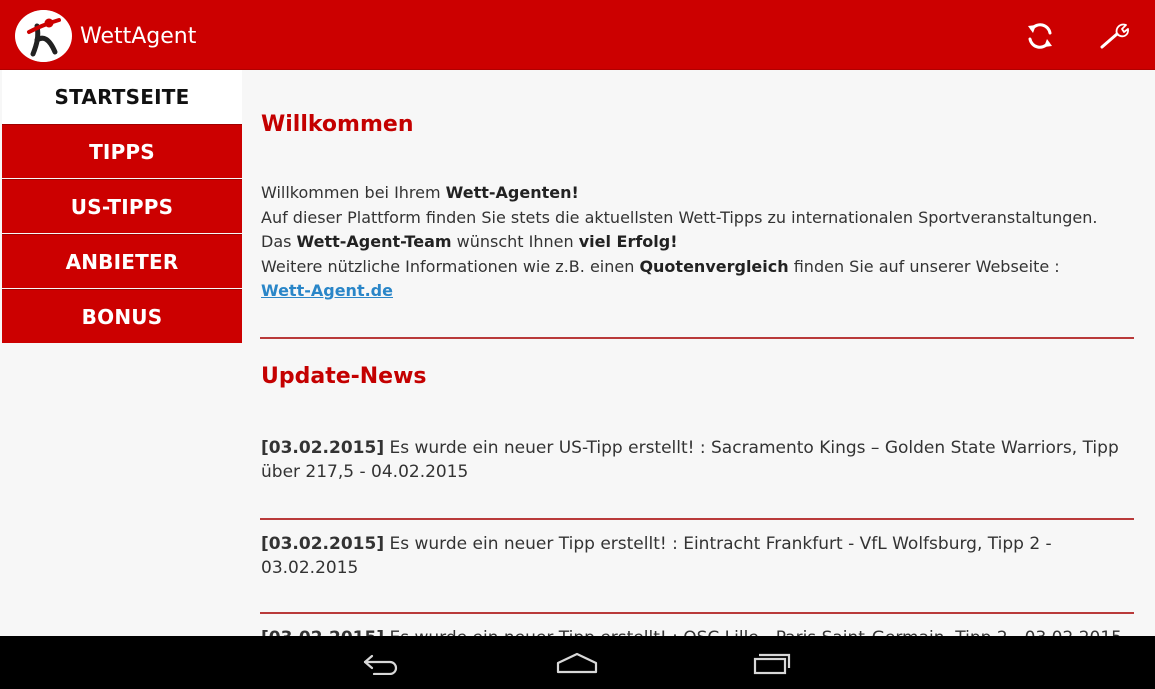 This screenshot has height=689, width=1155. What do you see at coordinates (138, 36) in the screenshot?
I see `app-title: WettAgent` at bounding box center [138, 36].